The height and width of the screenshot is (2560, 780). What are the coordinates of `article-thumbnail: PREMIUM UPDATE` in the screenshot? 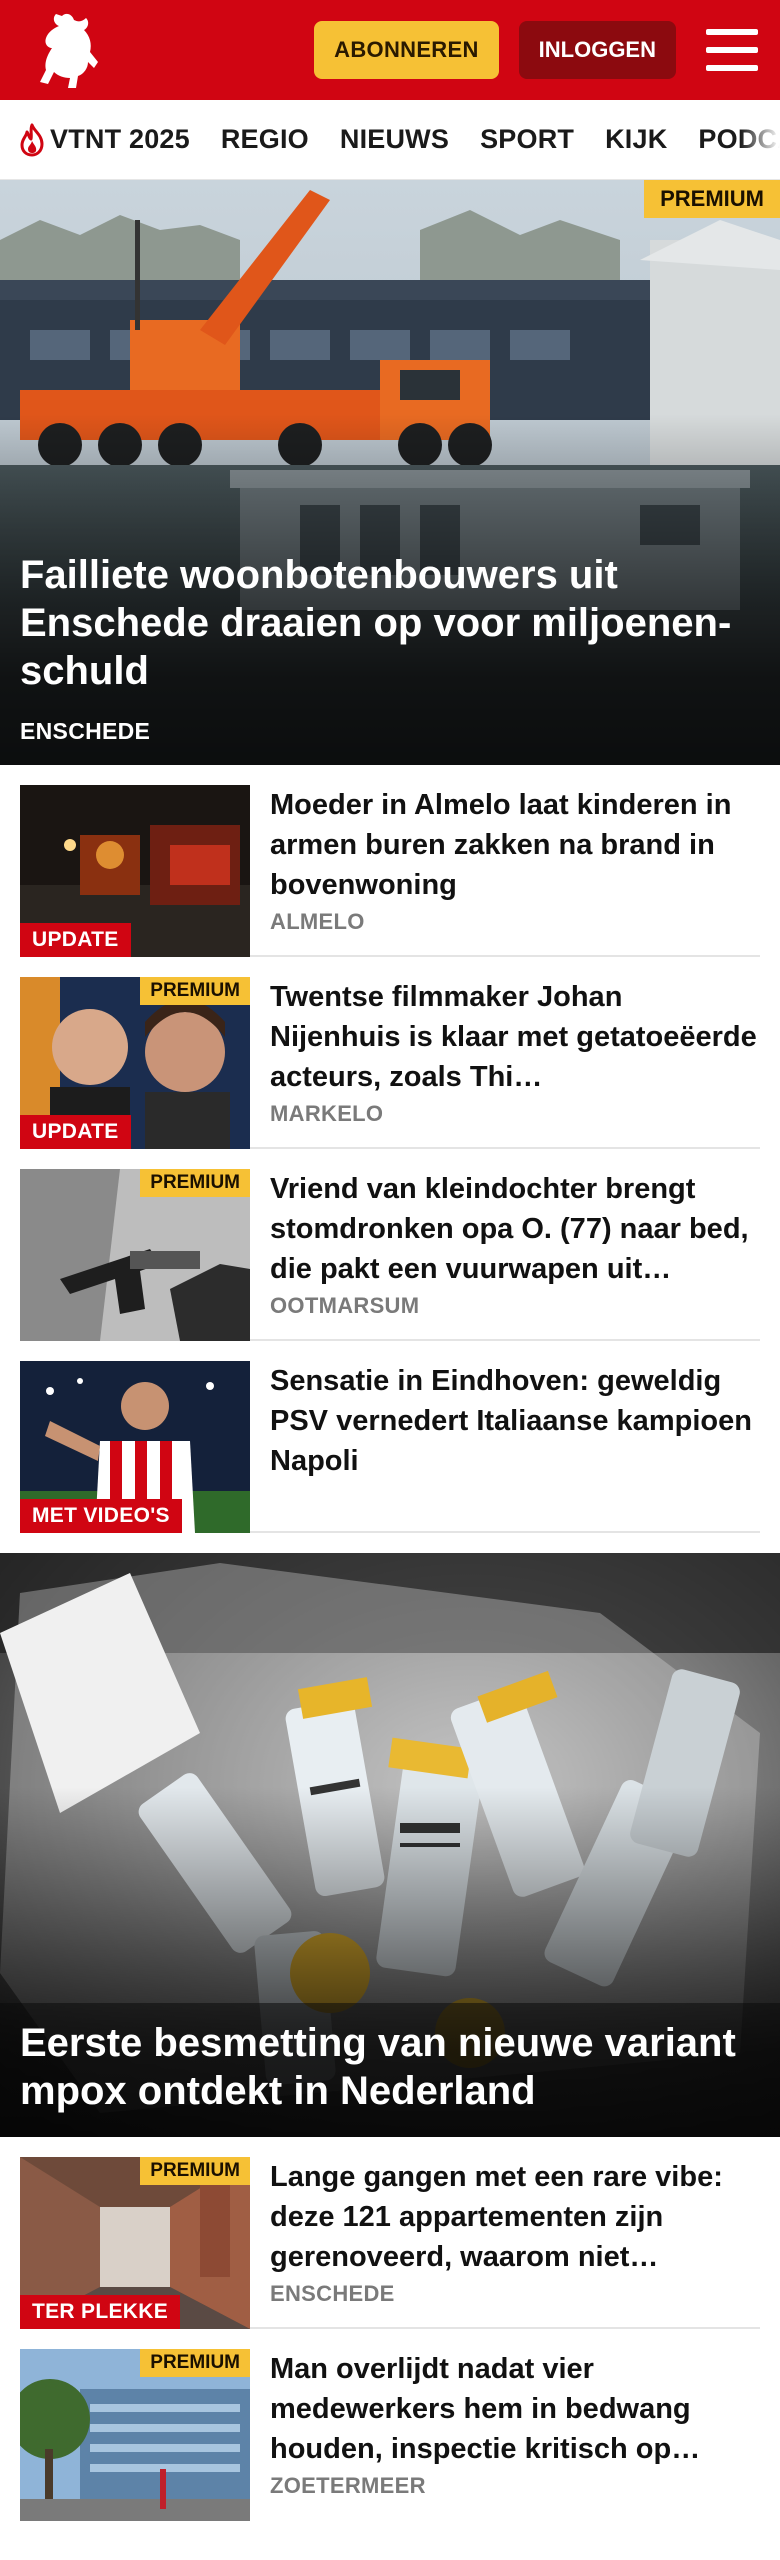 It's located at (135, 1063).